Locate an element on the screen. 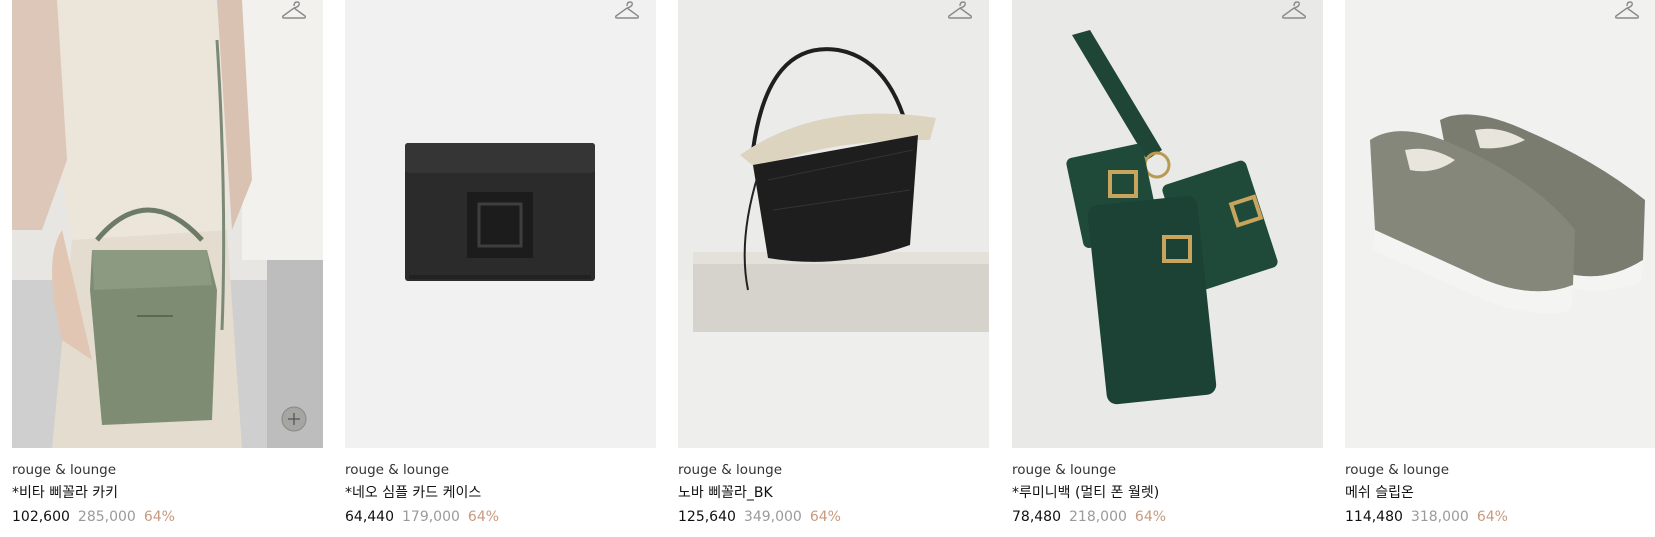  price-row: 102,600 285,000 64% is located at coordinates (167, 517).